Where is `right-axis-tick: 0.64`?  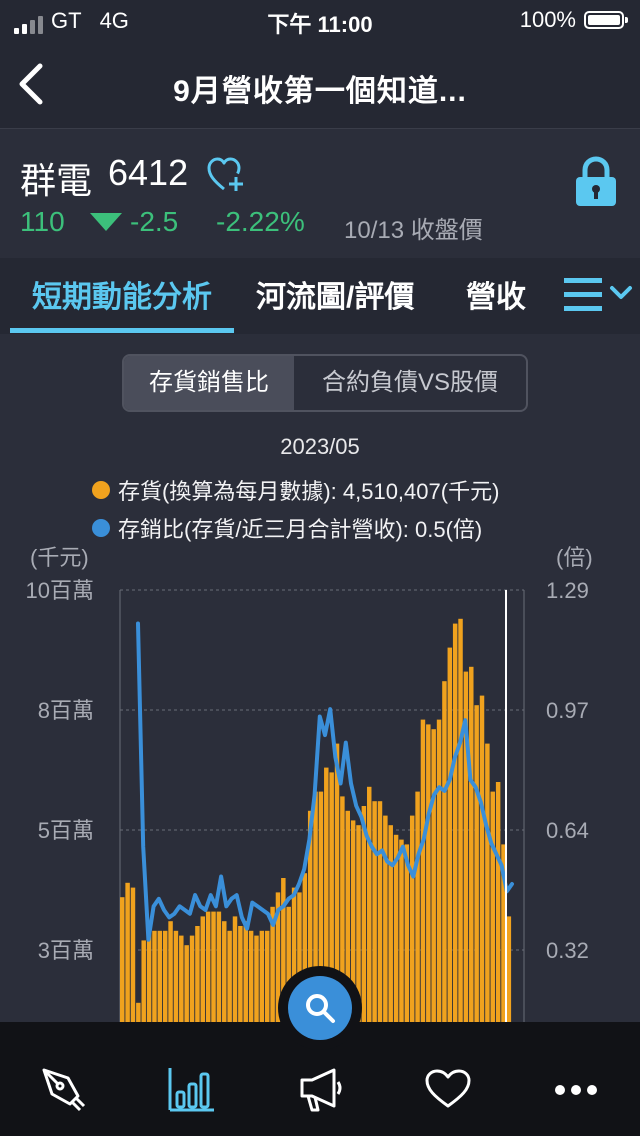 right-axis-tick: 0.64 is located at coordinates (567, 830).